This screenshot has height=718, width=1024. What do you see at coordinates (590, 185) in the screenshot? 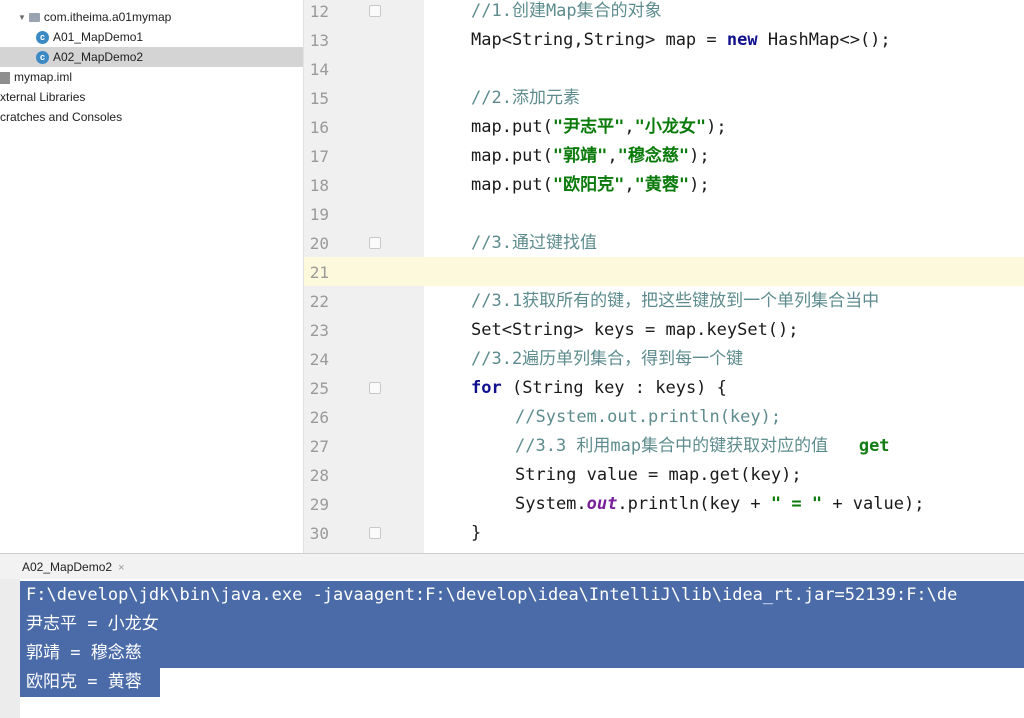
I see `code-line: map.put("欧阳克","黄蓉");` at bounding box center [590, 185].